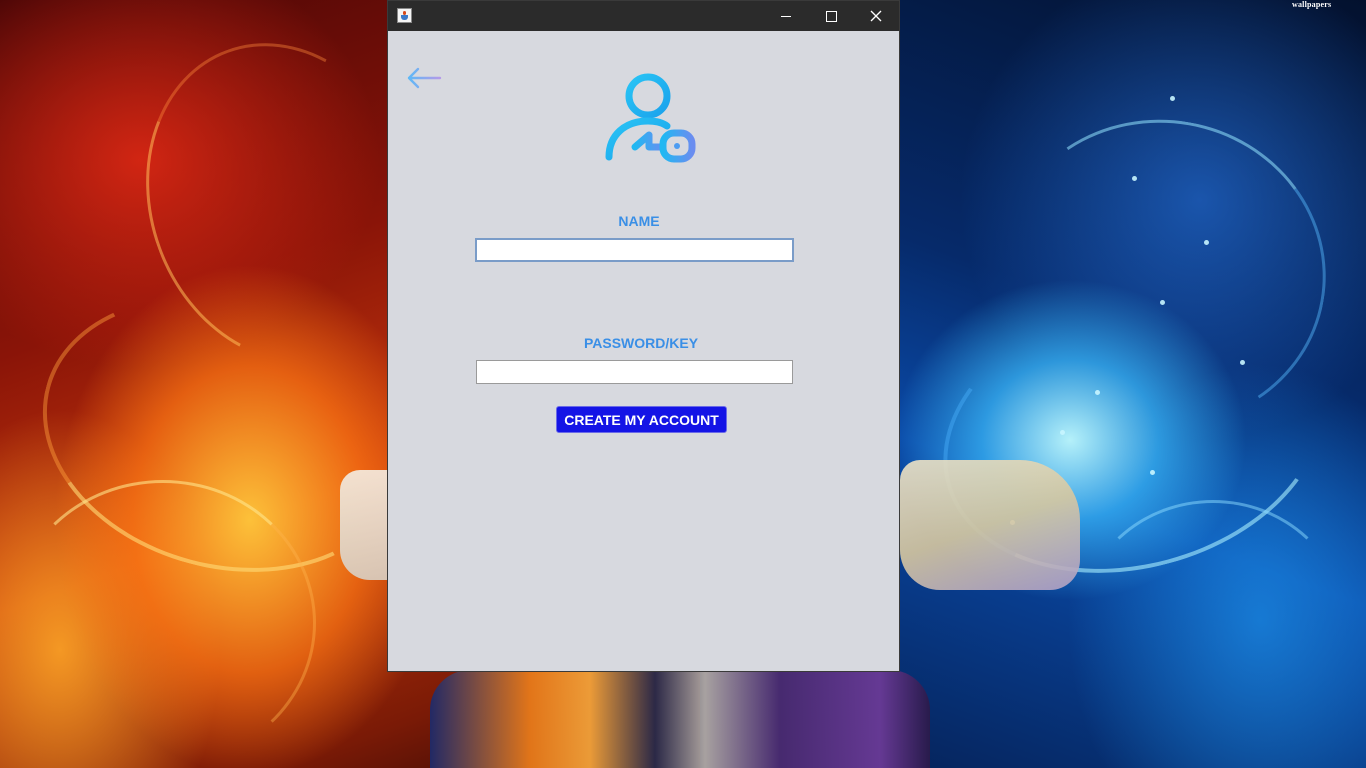  What do you see at coordinates (404, 15) in the screenshot?
I see `java-cup-icon` at bounding box center [404, 15].